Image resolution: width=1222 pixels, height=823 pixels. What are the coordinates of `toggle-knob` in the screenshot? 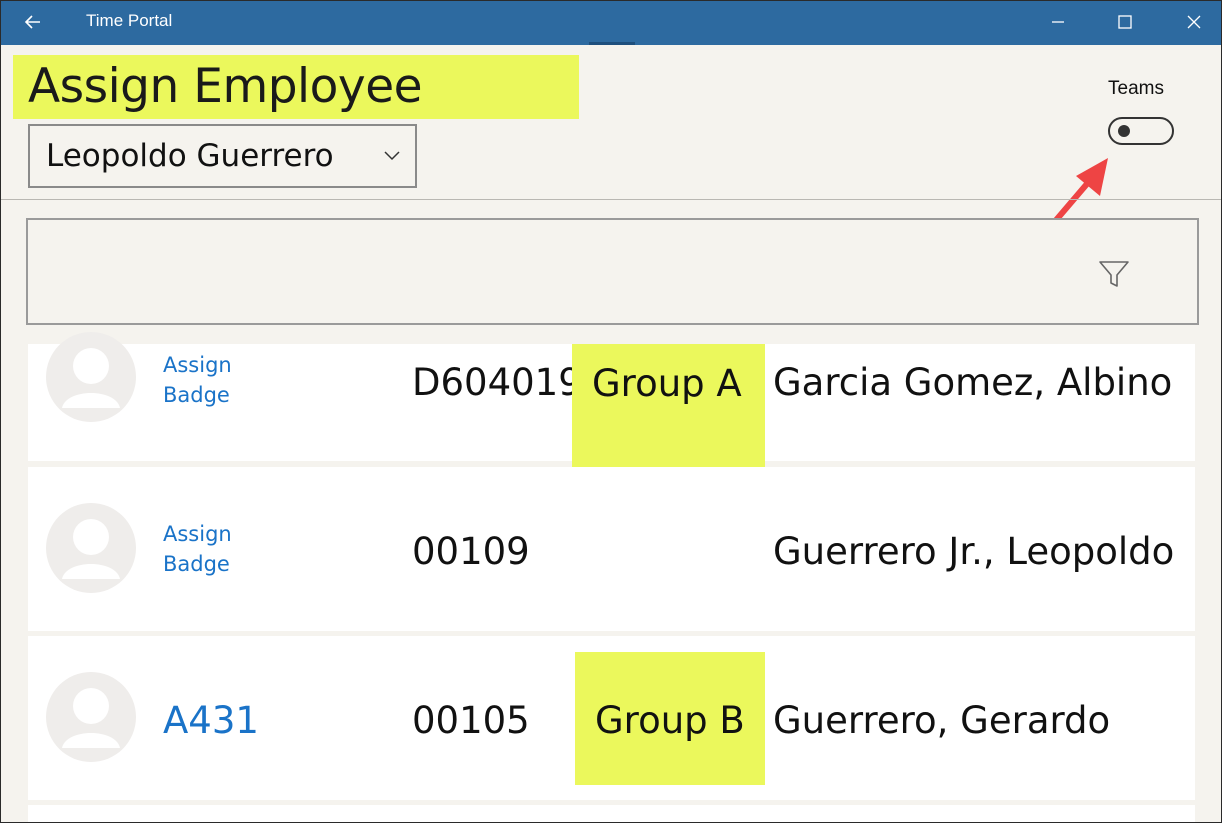 It's located at (1124, 131).